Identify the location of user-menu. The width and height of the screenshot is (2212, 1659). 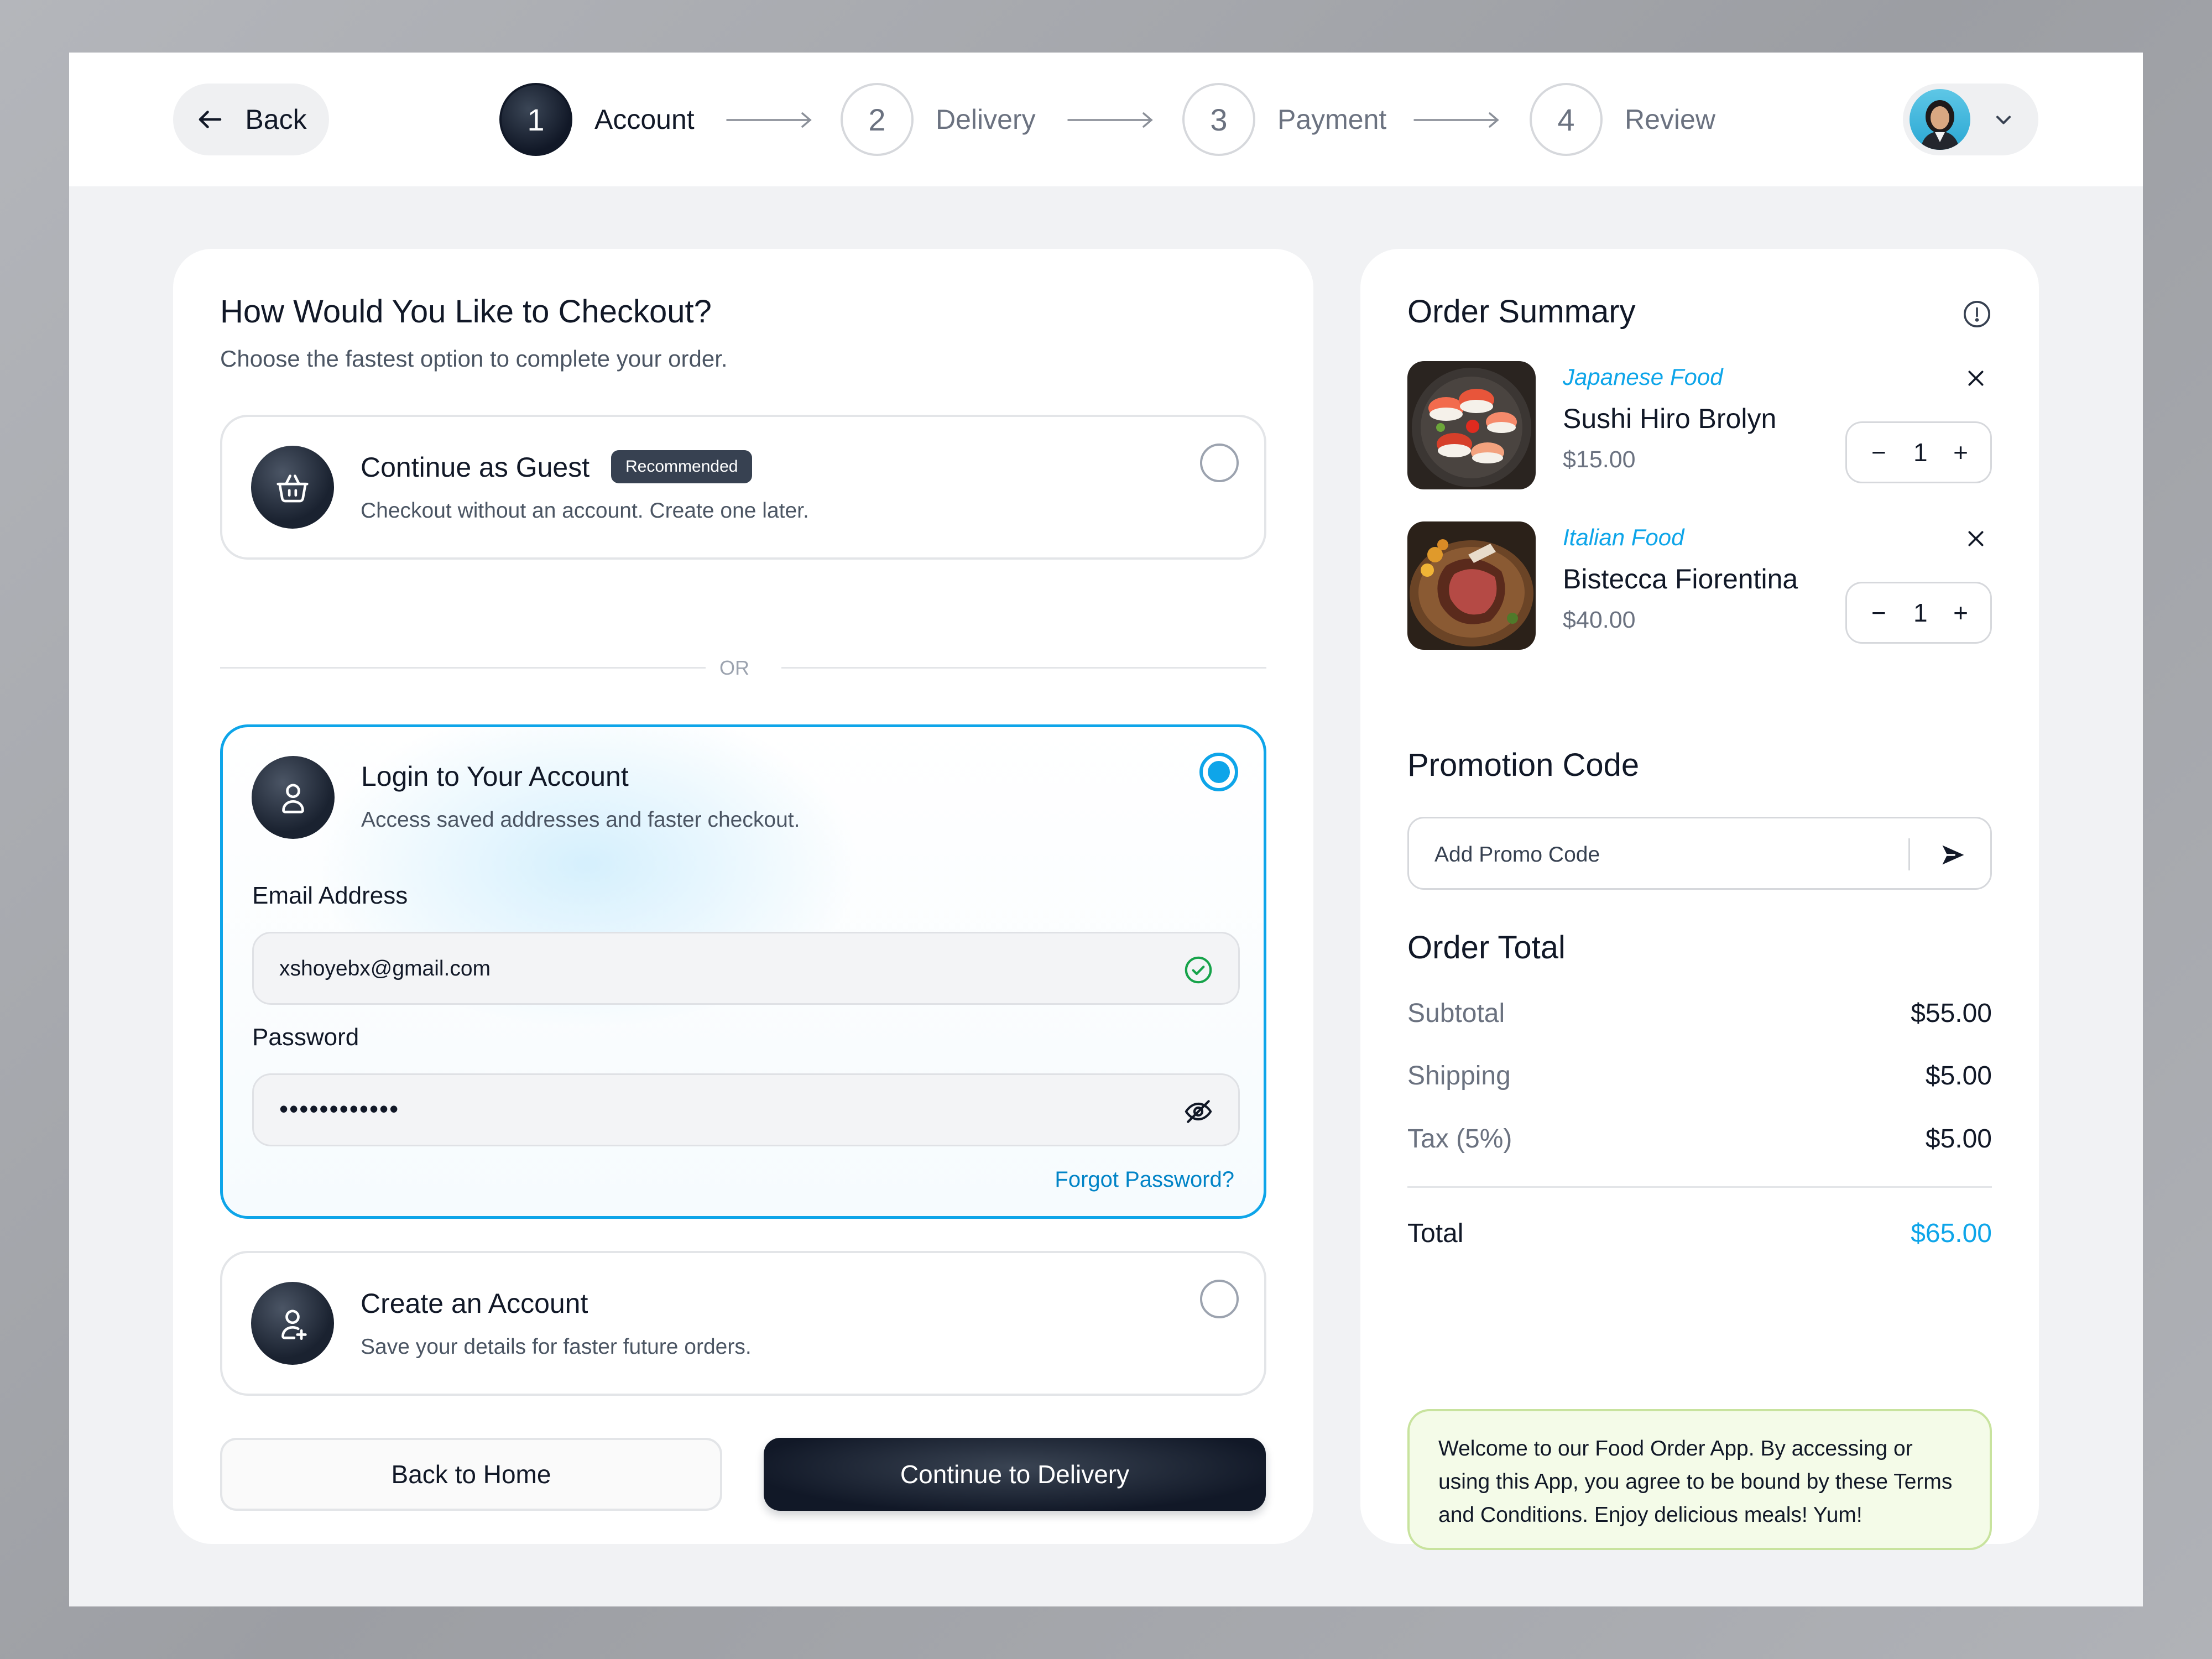
(1971, 120).